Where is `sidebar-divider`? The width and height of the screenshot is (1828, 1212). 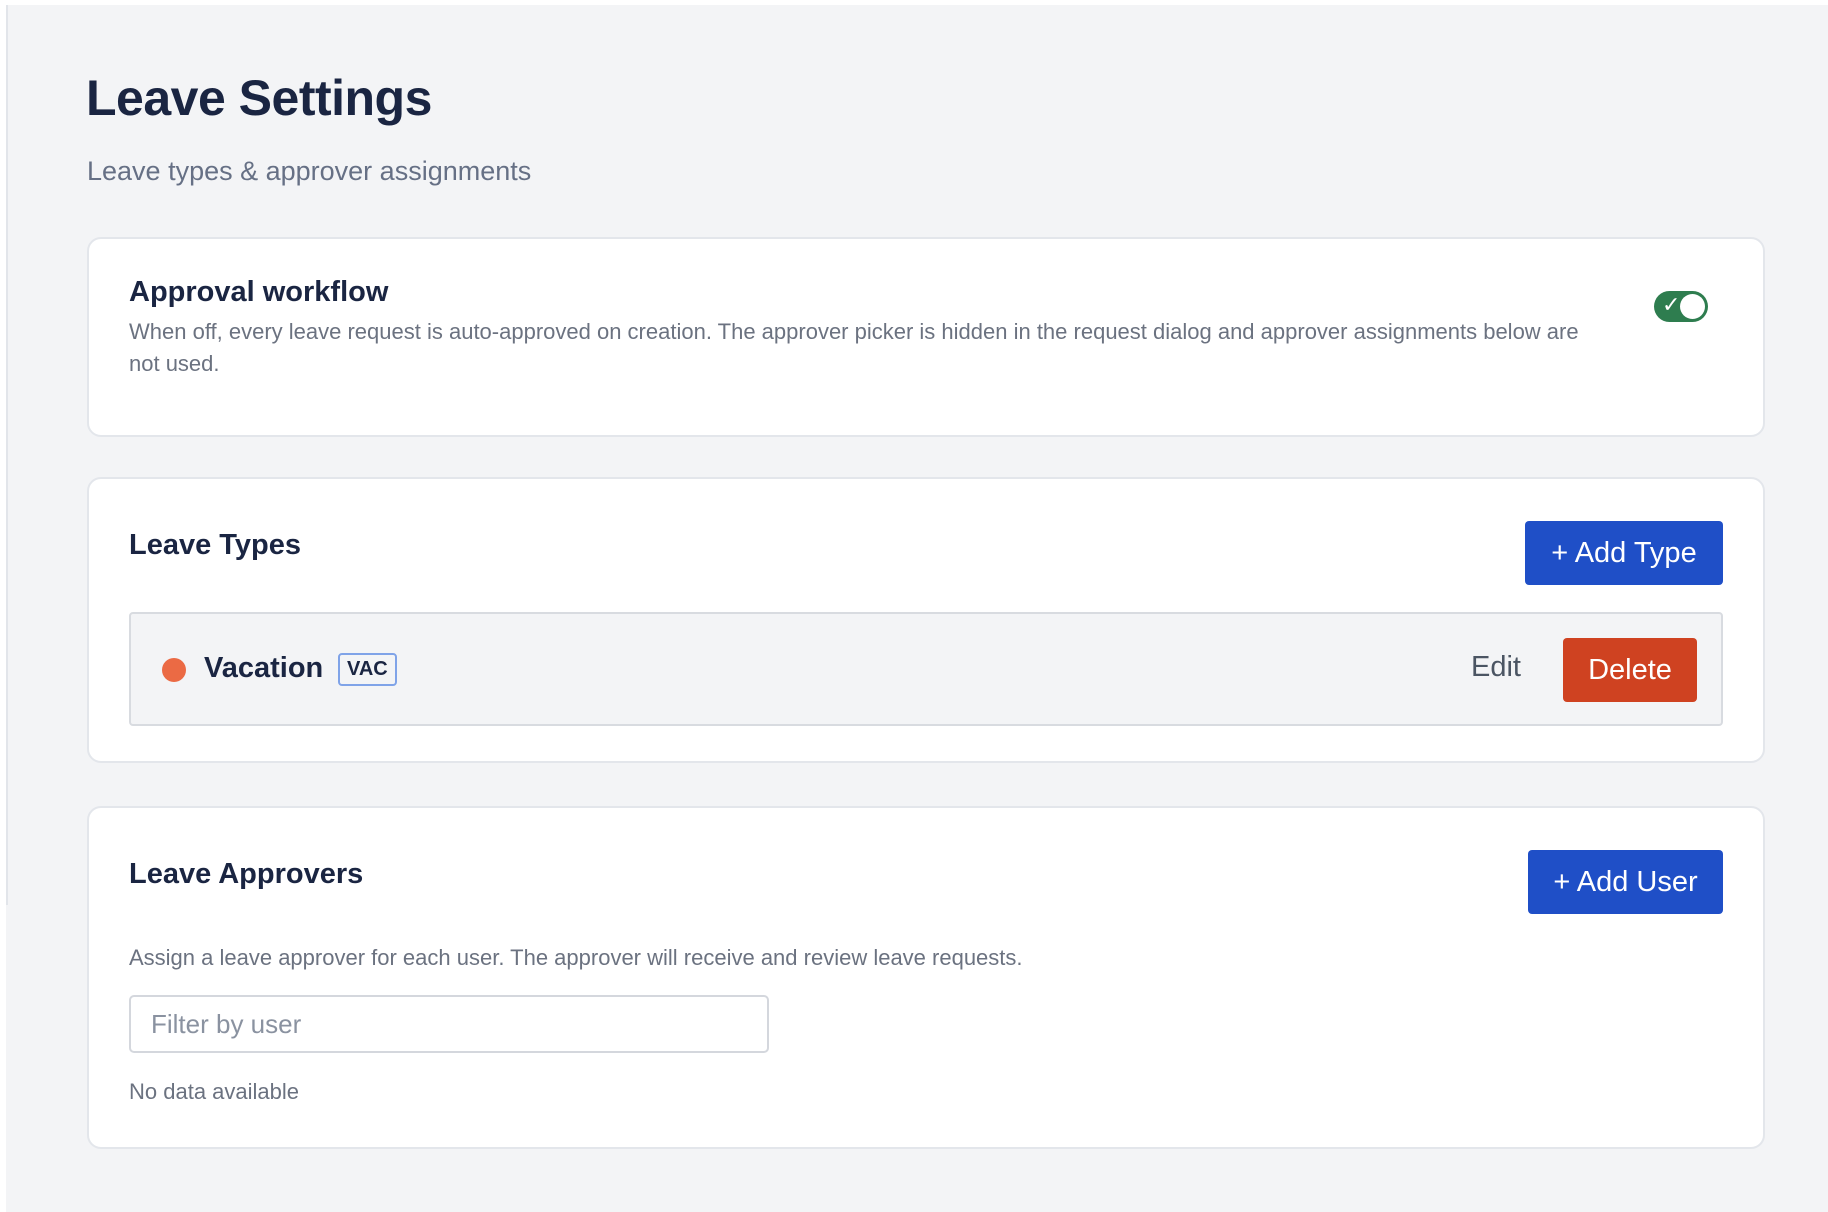
sidebar-divider is located at coordinates (7, 455).